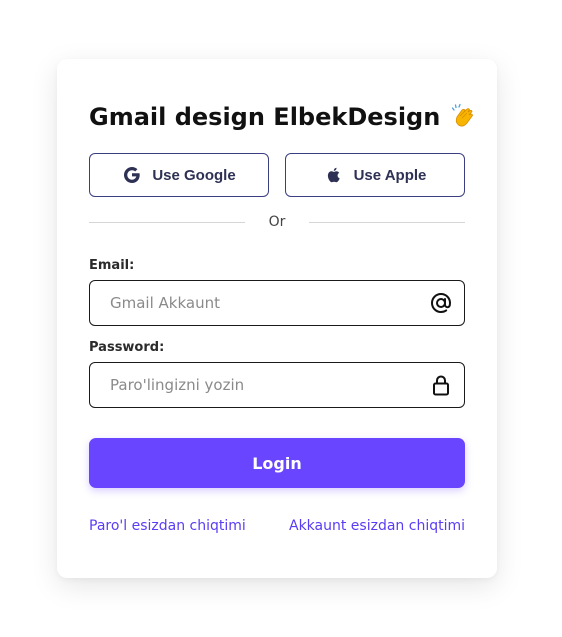 The image size is (562, 637). I want to click on divider-text: Or, so click(277, 222).